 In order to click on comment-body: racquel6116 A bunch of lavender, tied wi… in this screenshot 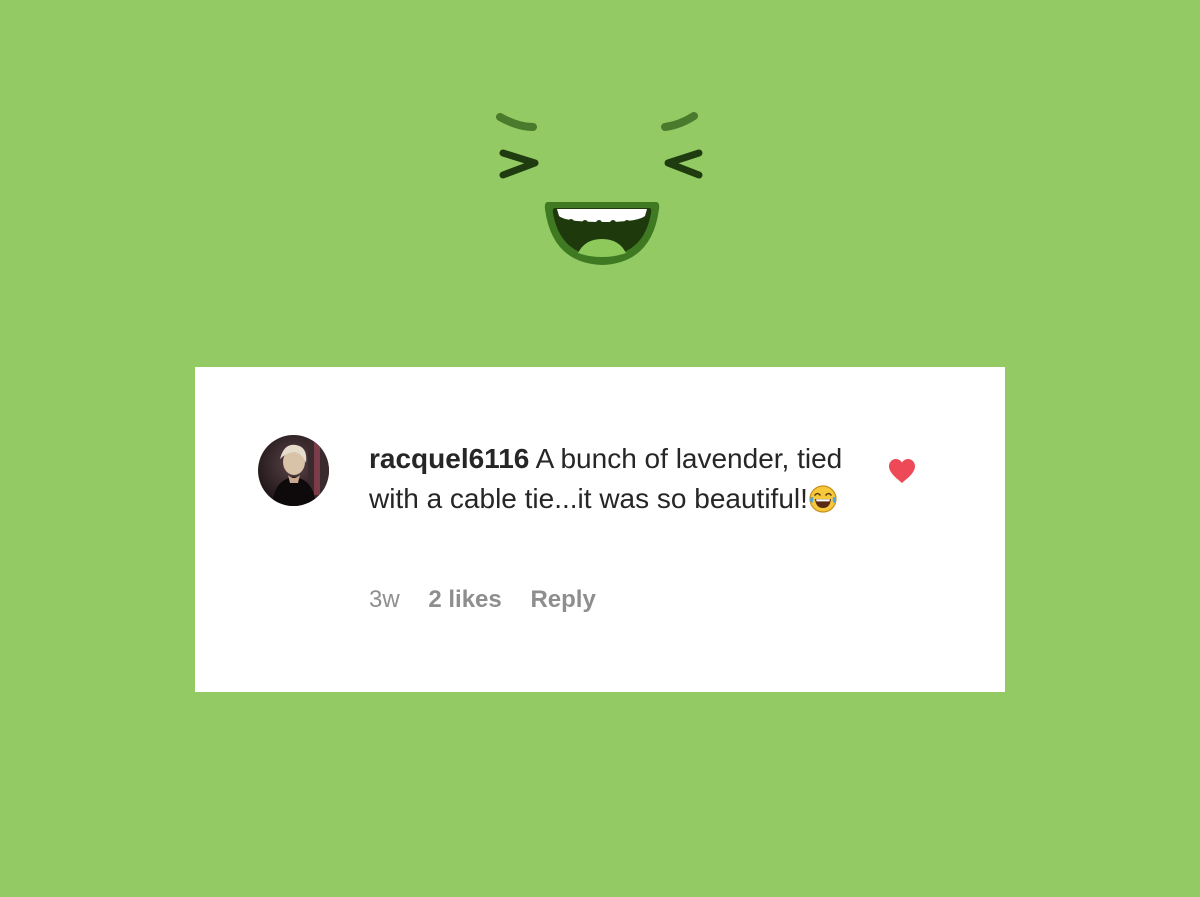, I will do `click(619, 479)`.